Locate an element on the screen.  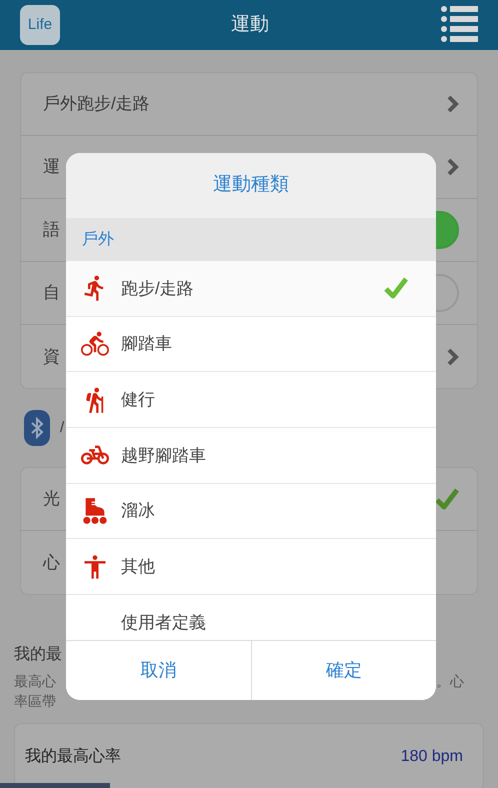
setting-label: 光 is located at coordinates (51, 499).